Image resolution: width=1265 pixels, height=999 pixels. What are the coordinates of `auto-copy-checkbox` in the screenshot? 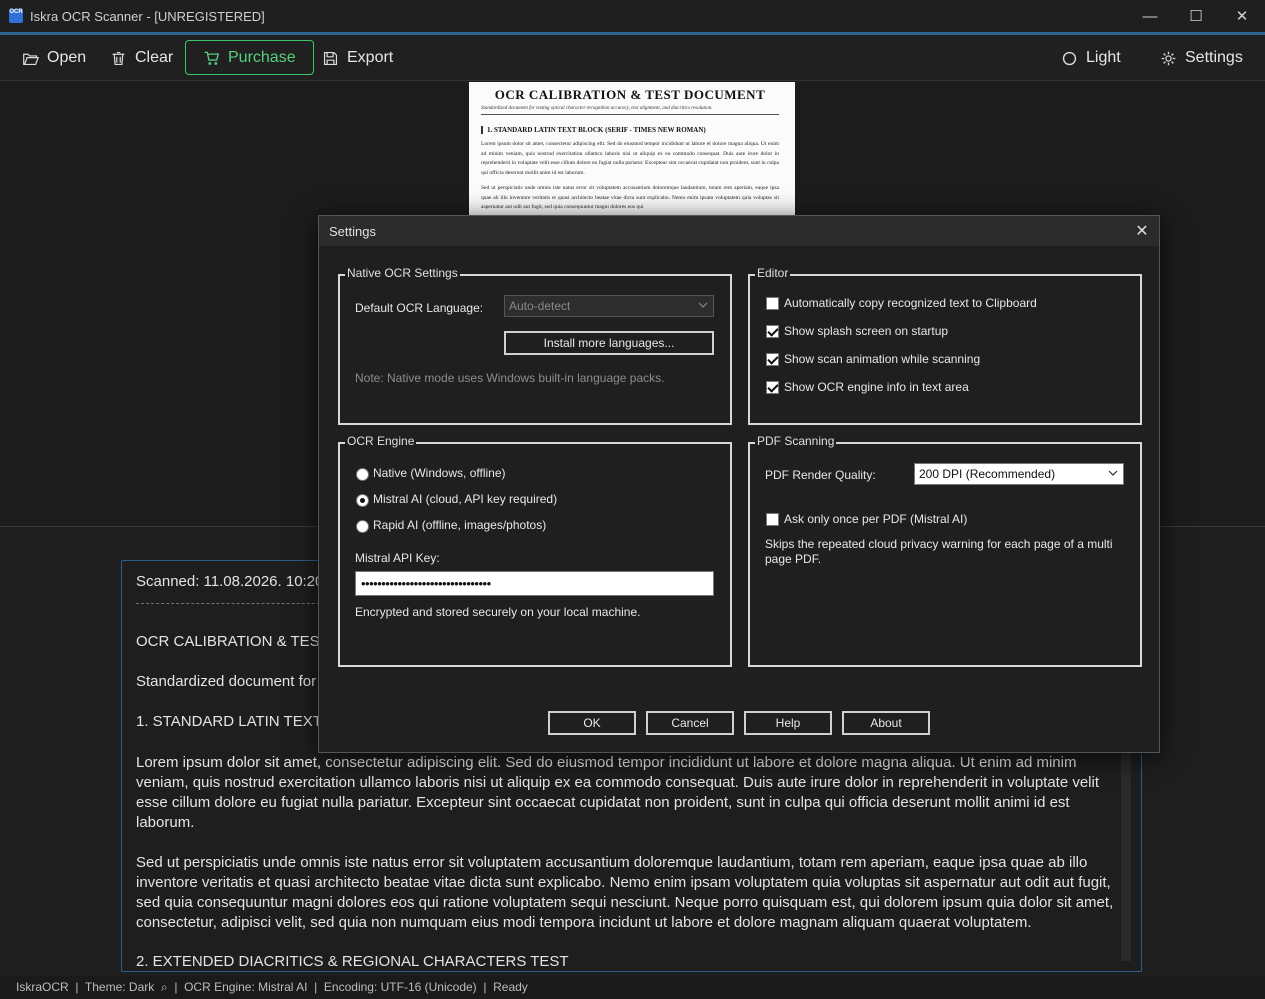 It's located at (772, 303).